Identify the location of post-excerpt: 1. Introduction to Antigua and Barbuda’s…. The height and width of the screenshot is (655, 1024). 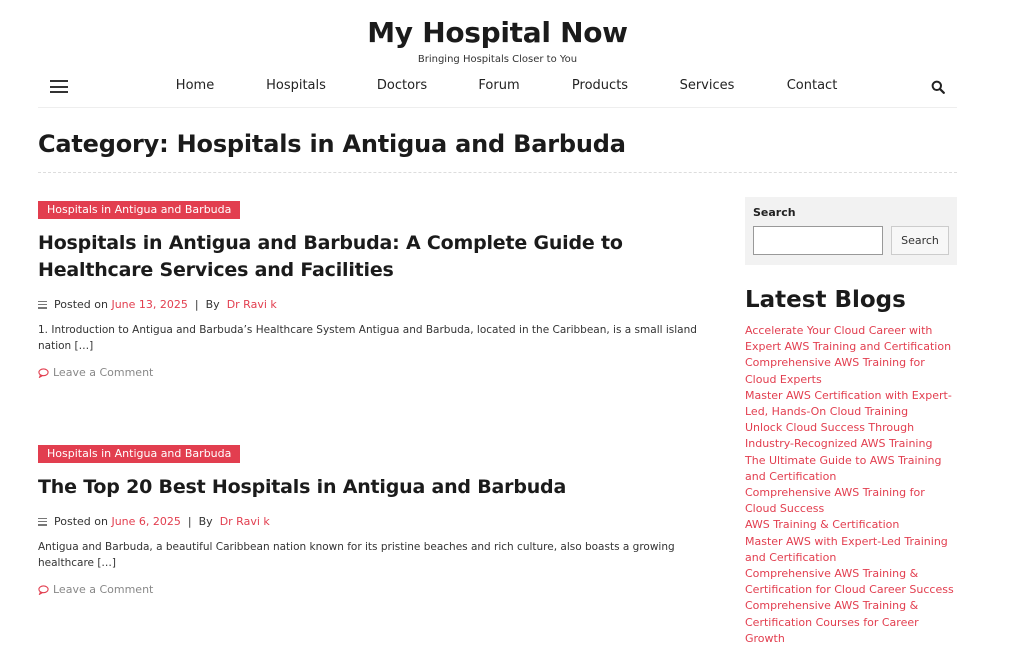
(367, 338).